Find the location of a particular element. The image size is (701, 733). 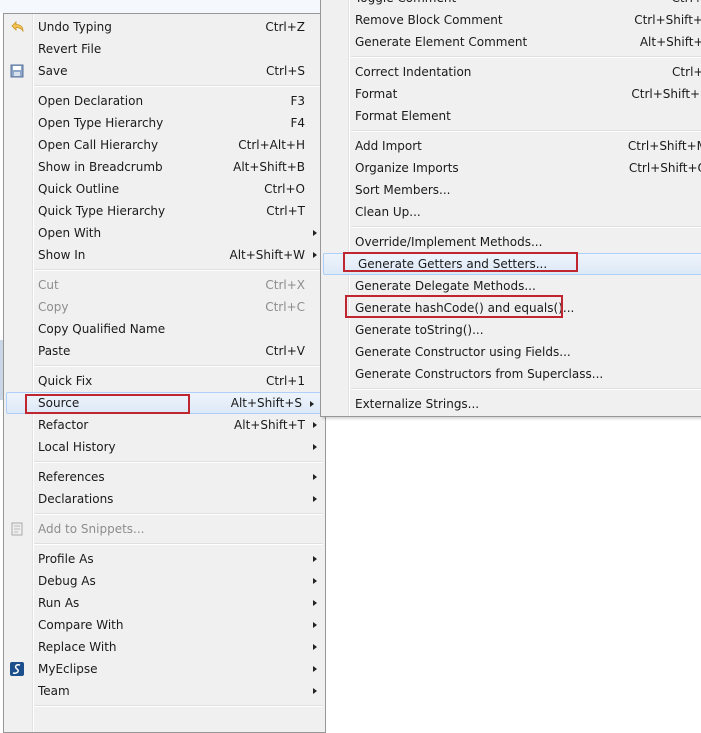

menu-item-replace-with: Replace With is located at coordinates (164, 647).